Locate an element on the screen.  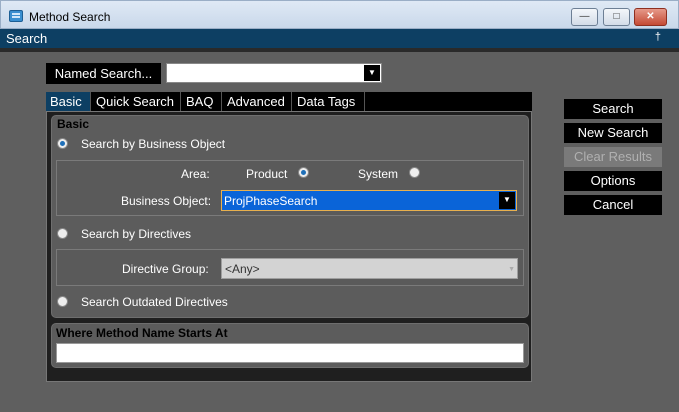
area-system-radio is located at coordinates (414, 172).